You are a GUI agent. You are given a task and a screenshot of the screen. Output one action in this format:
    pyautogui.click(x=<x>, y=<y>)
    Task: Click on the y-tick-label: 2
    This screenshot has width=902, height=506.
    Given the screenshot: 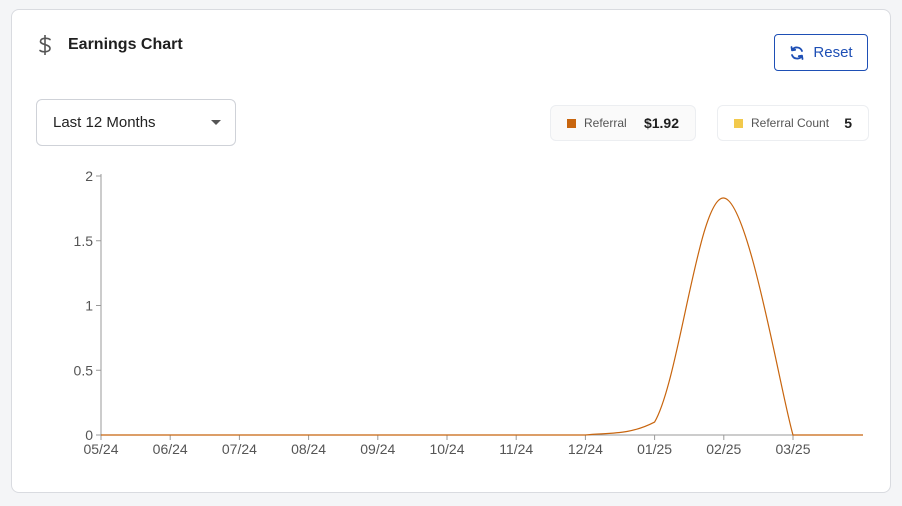 What is the action you would take?
    pyautogui.click(x=89, y=176)
    